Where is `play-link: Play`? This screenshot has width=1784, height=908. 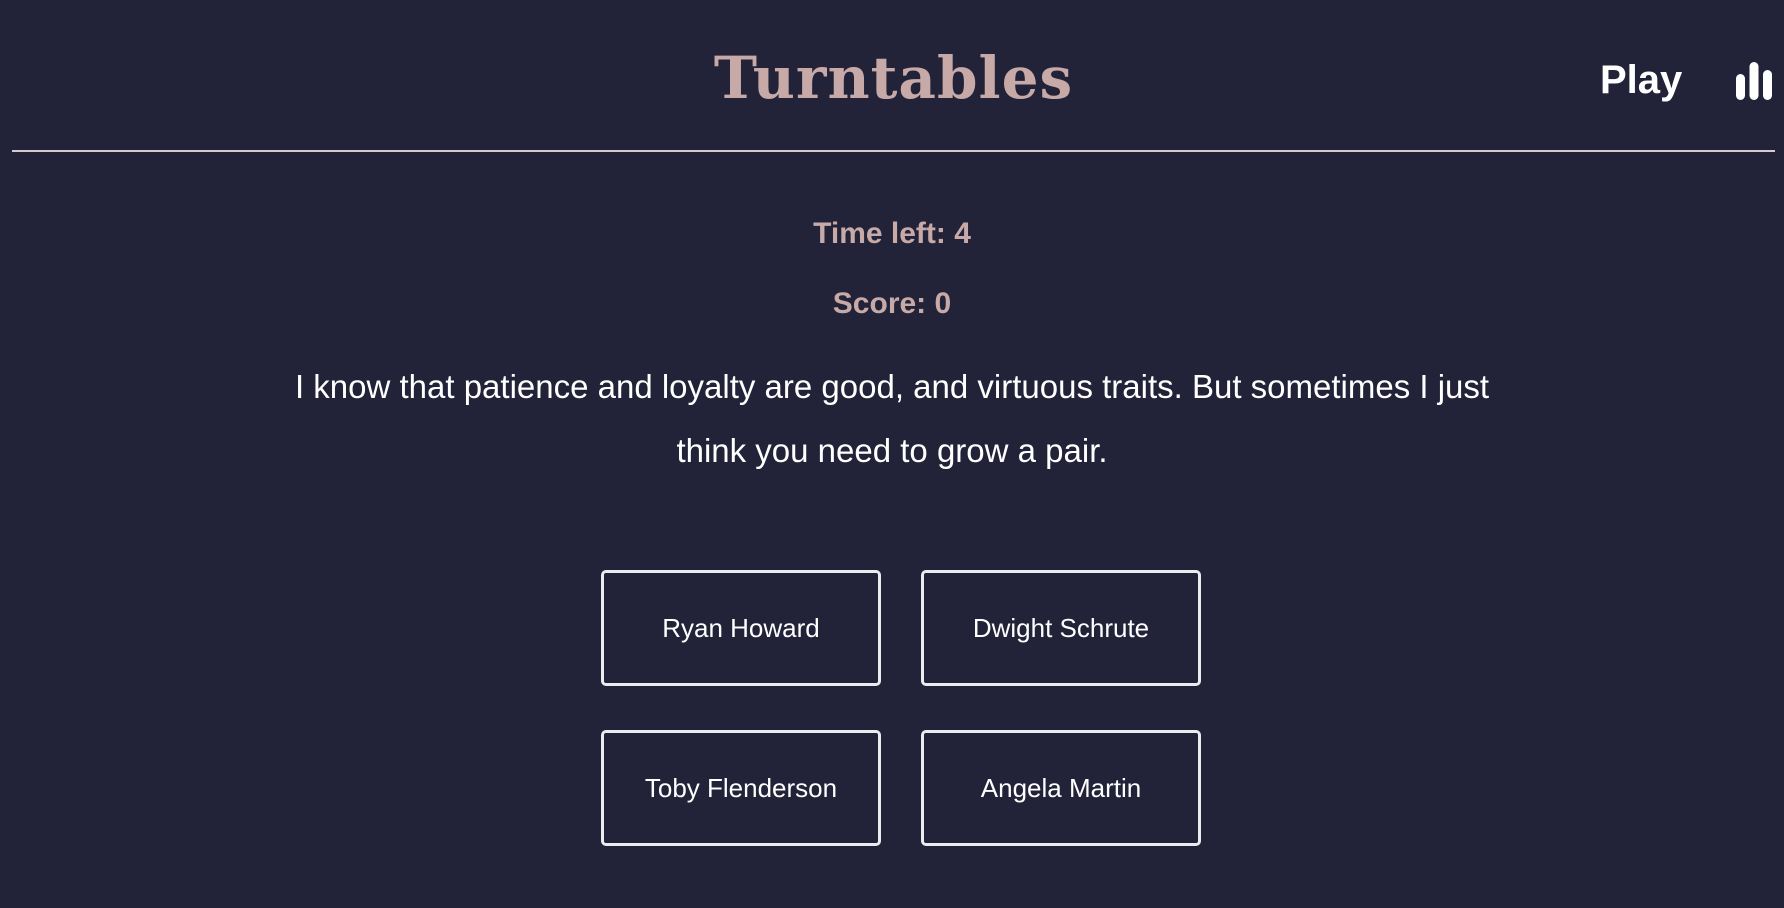 play-link: Play is located at coordinates (1641, 80).